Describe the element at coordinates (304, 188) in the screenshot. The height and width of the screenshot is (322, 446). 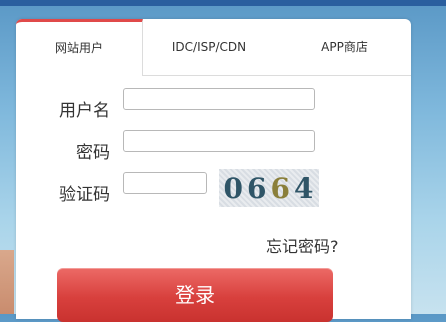
I see `captcha-digit: 4` at that location.